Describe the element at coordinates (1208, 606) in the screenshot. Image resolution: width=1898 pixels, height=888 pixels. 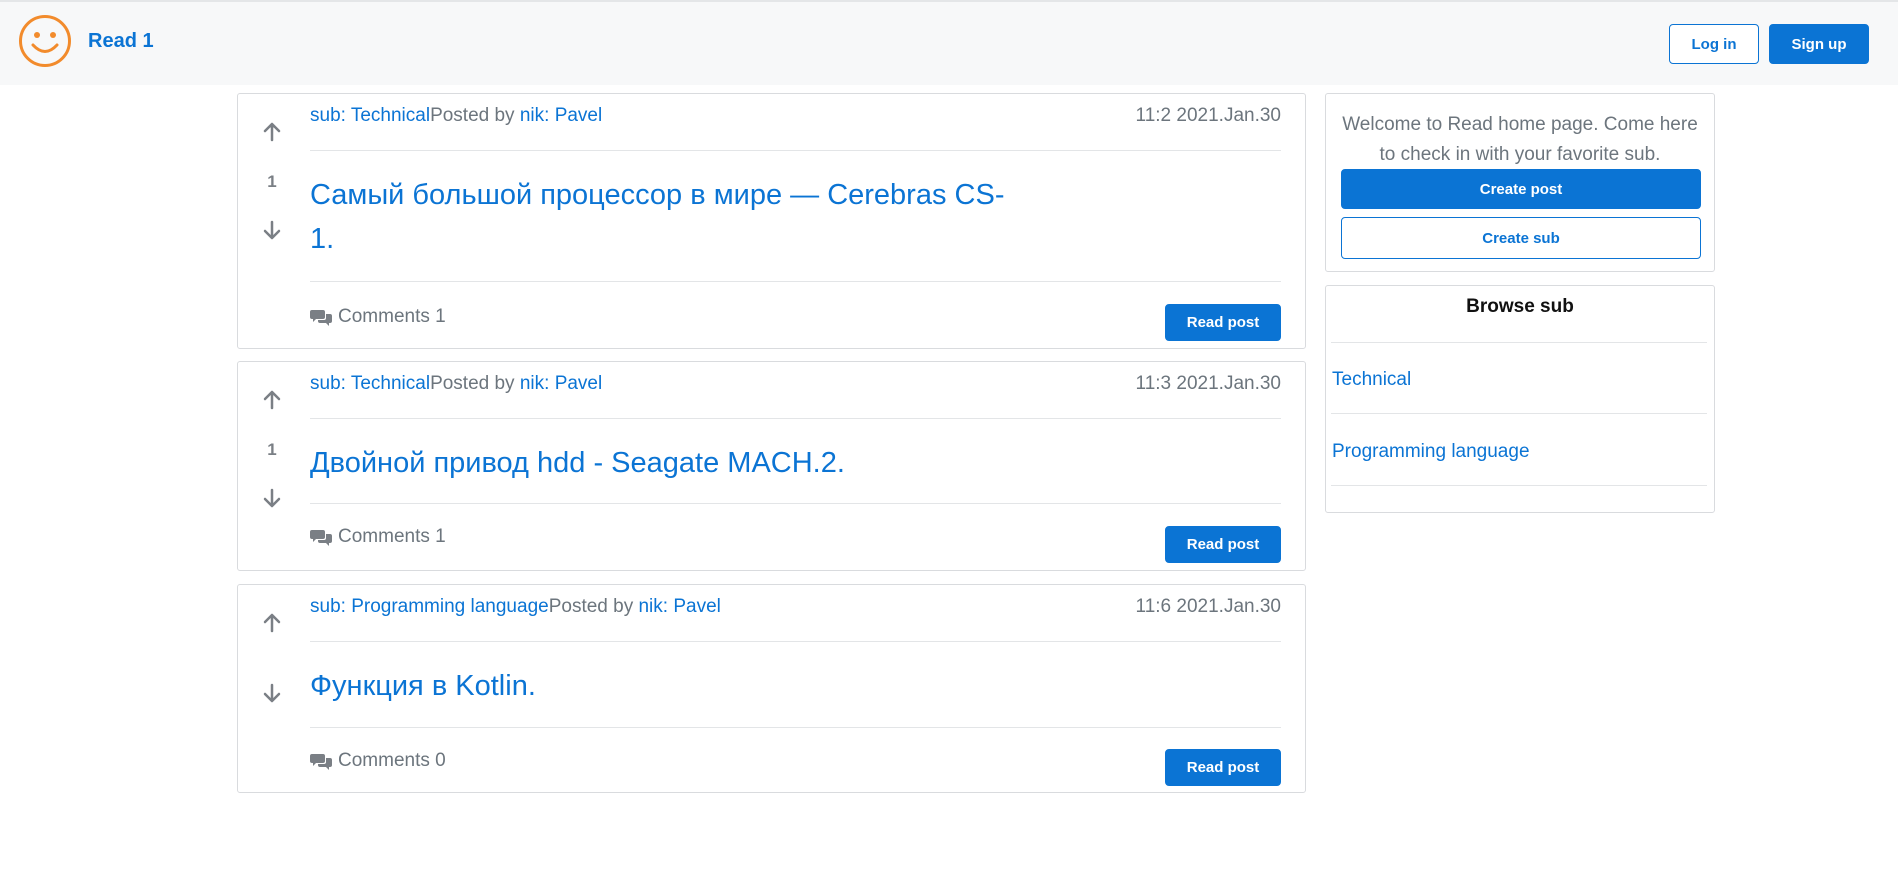
I see `post-time: 11:6 2021.Jan.30` at that location.